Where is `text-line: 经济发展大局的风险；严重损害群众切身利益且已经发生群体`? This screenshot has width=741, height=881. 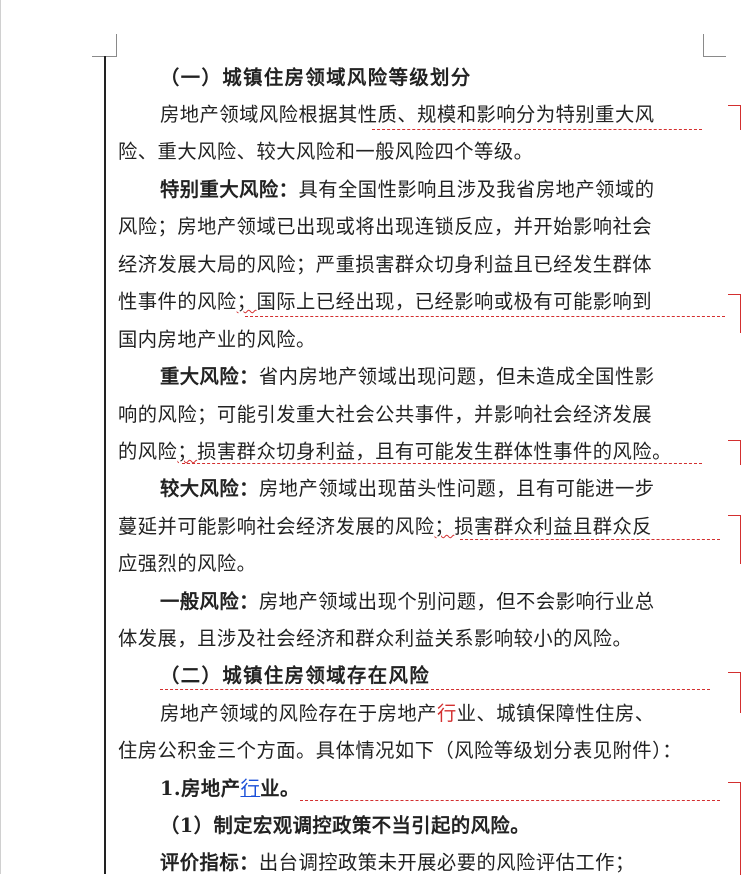 text-line: 经济发展大局的风险；严重损害群众切身利益且已经发生群体 is located at coordinates (406, 265).